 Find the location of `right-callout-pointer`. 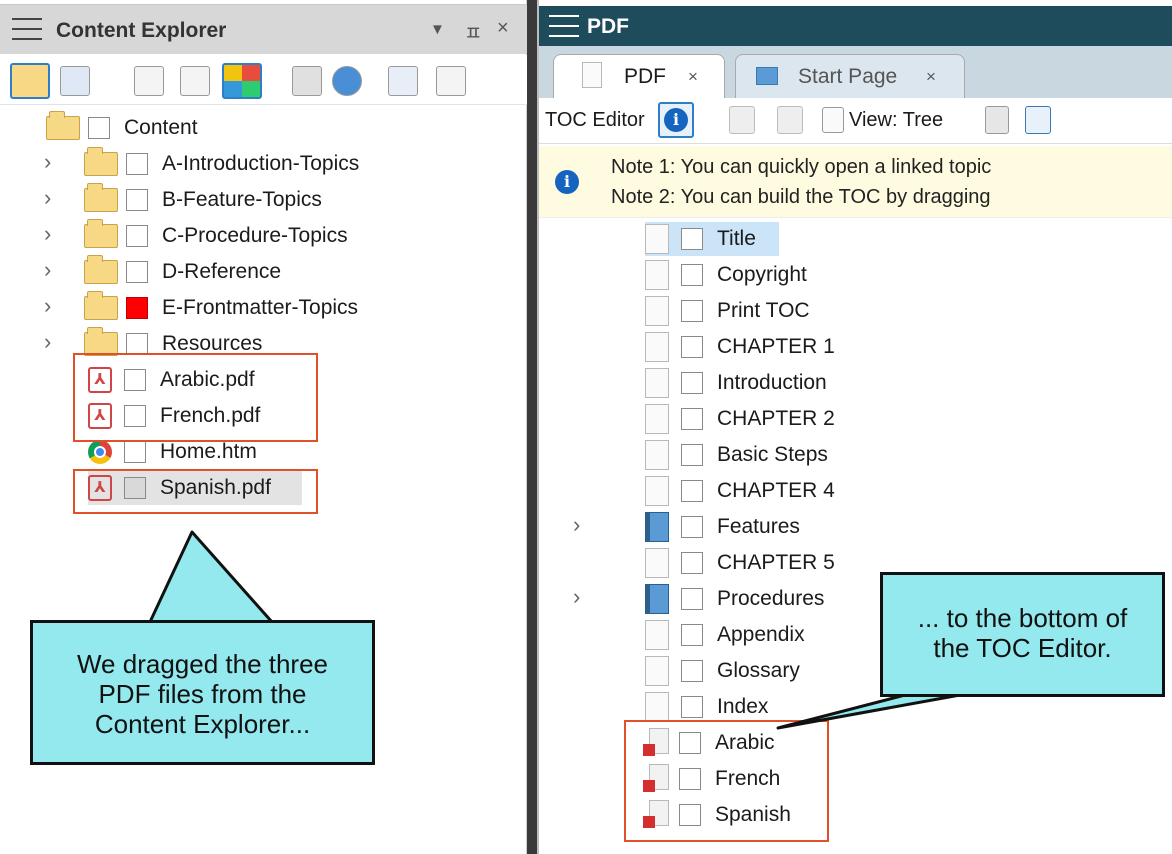

right-callout-pointer is located at coordinates (869, 711).